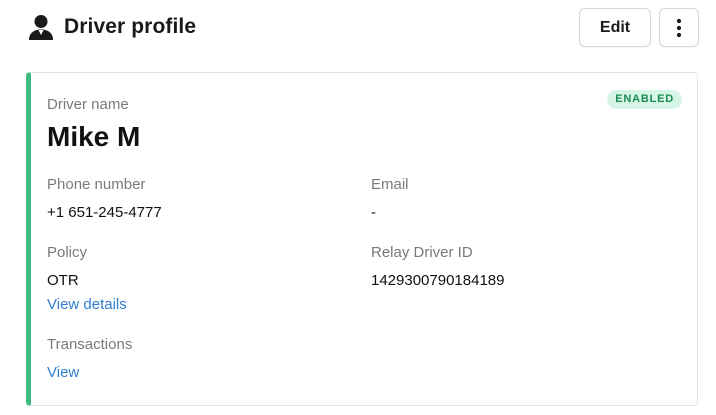 The width and height of the screenshot is (716, 415). Describe the element at coordinates (67, 252) in the screenshot. I see `policy-label: Policy` at that location.